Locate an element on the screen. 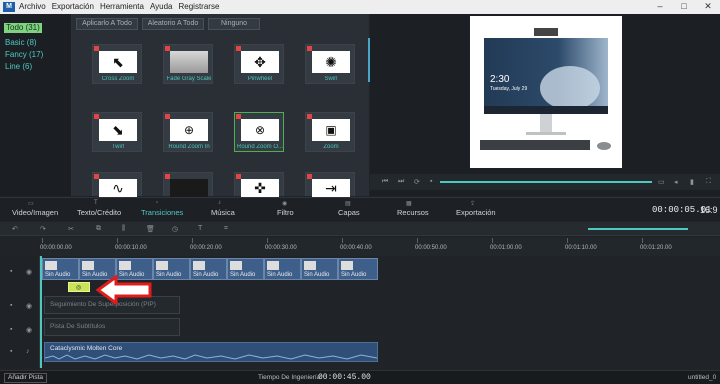  play-icon: ▪ is located at coordinates (431, 181).